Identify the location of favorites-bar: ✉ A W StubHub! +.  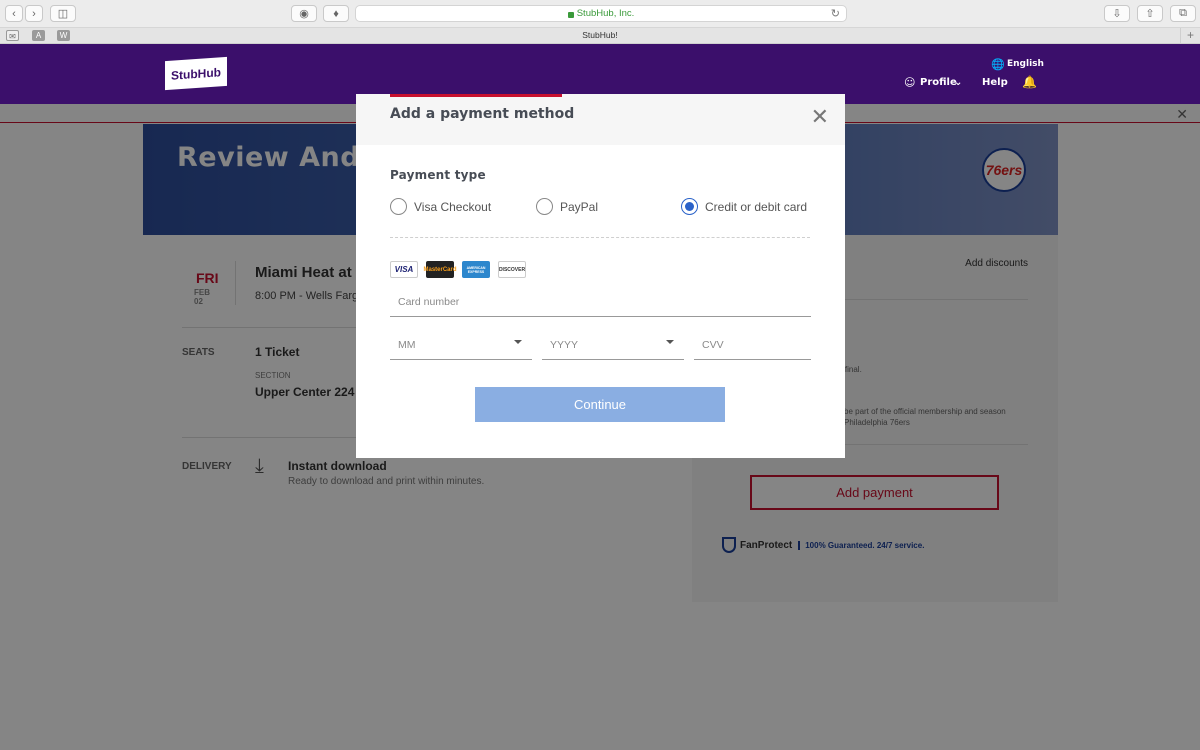
(600, 36).